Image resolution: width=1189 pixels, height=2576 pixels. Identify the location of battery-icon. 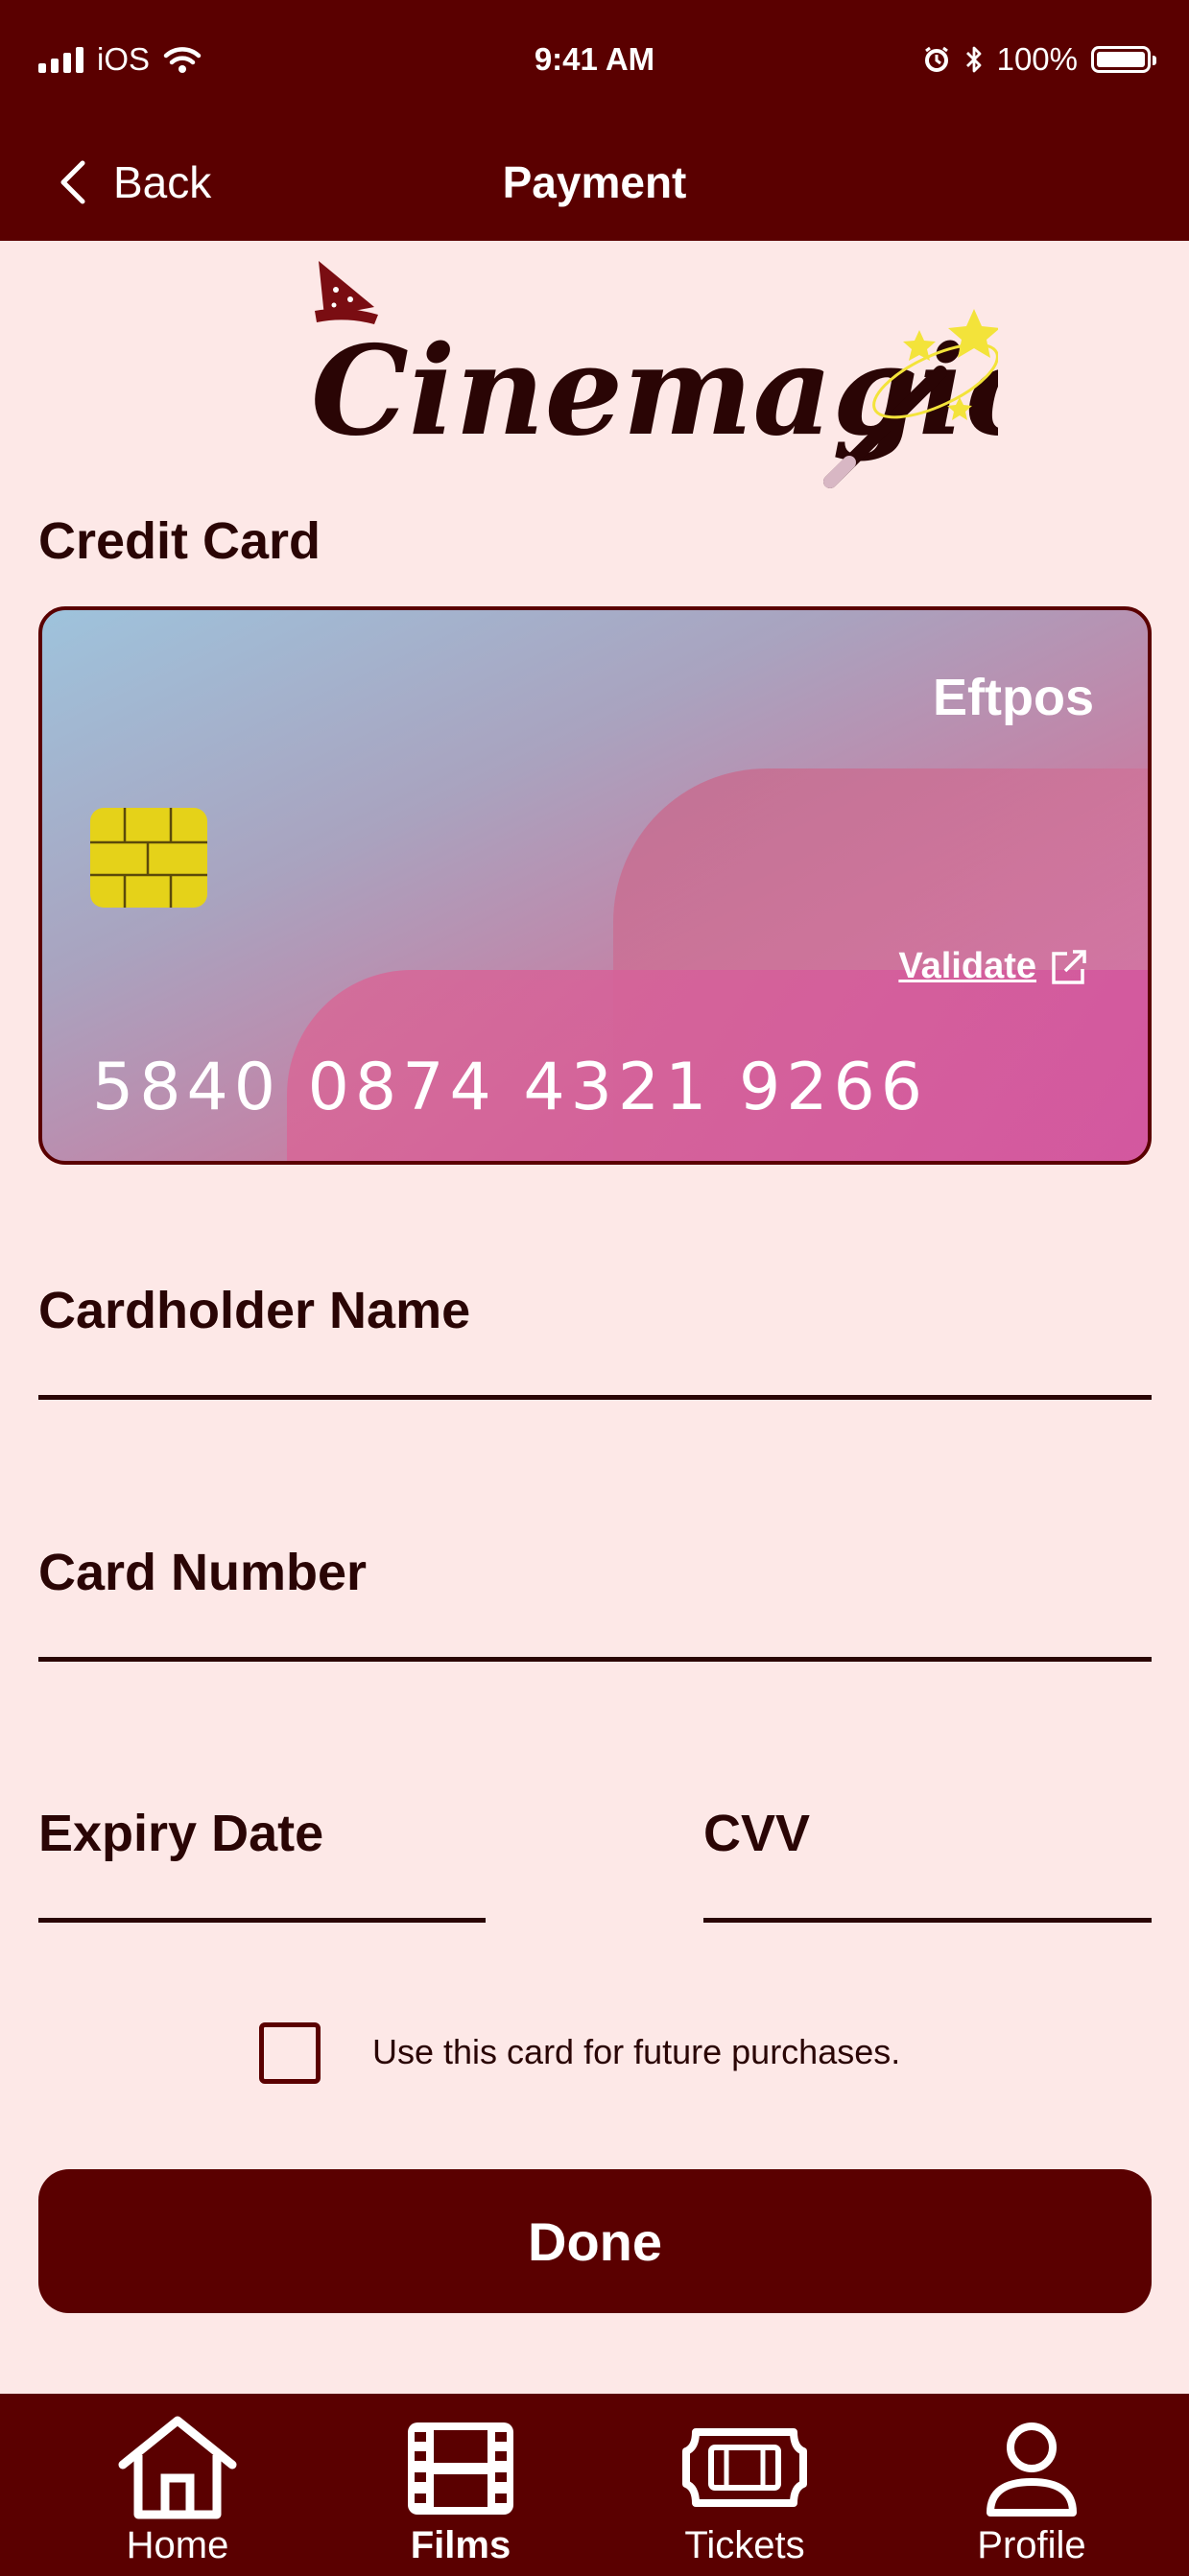
(1123, 59).